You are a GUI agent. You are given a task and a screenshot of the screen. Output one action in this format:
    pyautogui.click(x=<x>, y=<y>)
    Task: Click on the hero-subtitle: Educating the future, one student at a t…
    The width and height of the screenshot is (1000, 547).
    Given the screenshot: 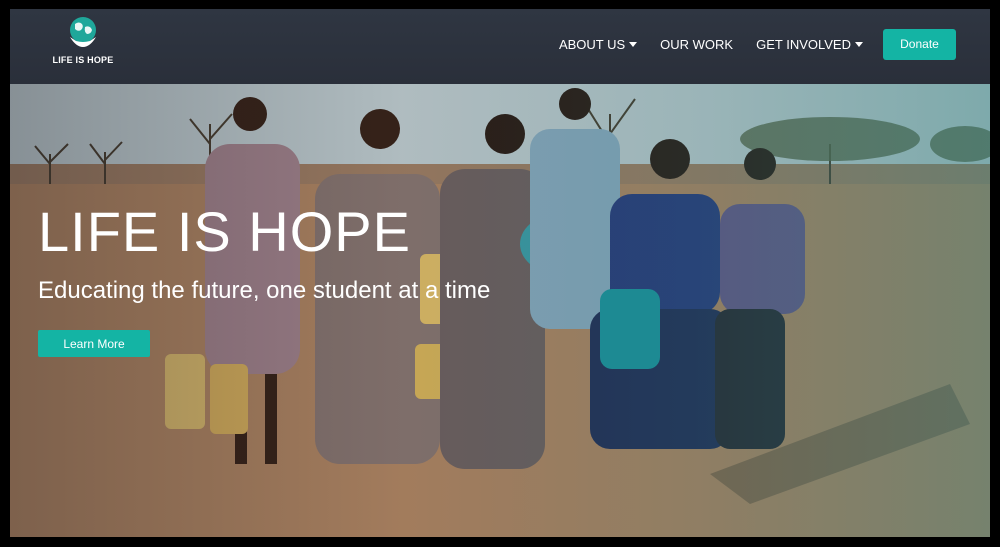 What is the action you would take?
    pyautogui.click(x=264, y=290)
    